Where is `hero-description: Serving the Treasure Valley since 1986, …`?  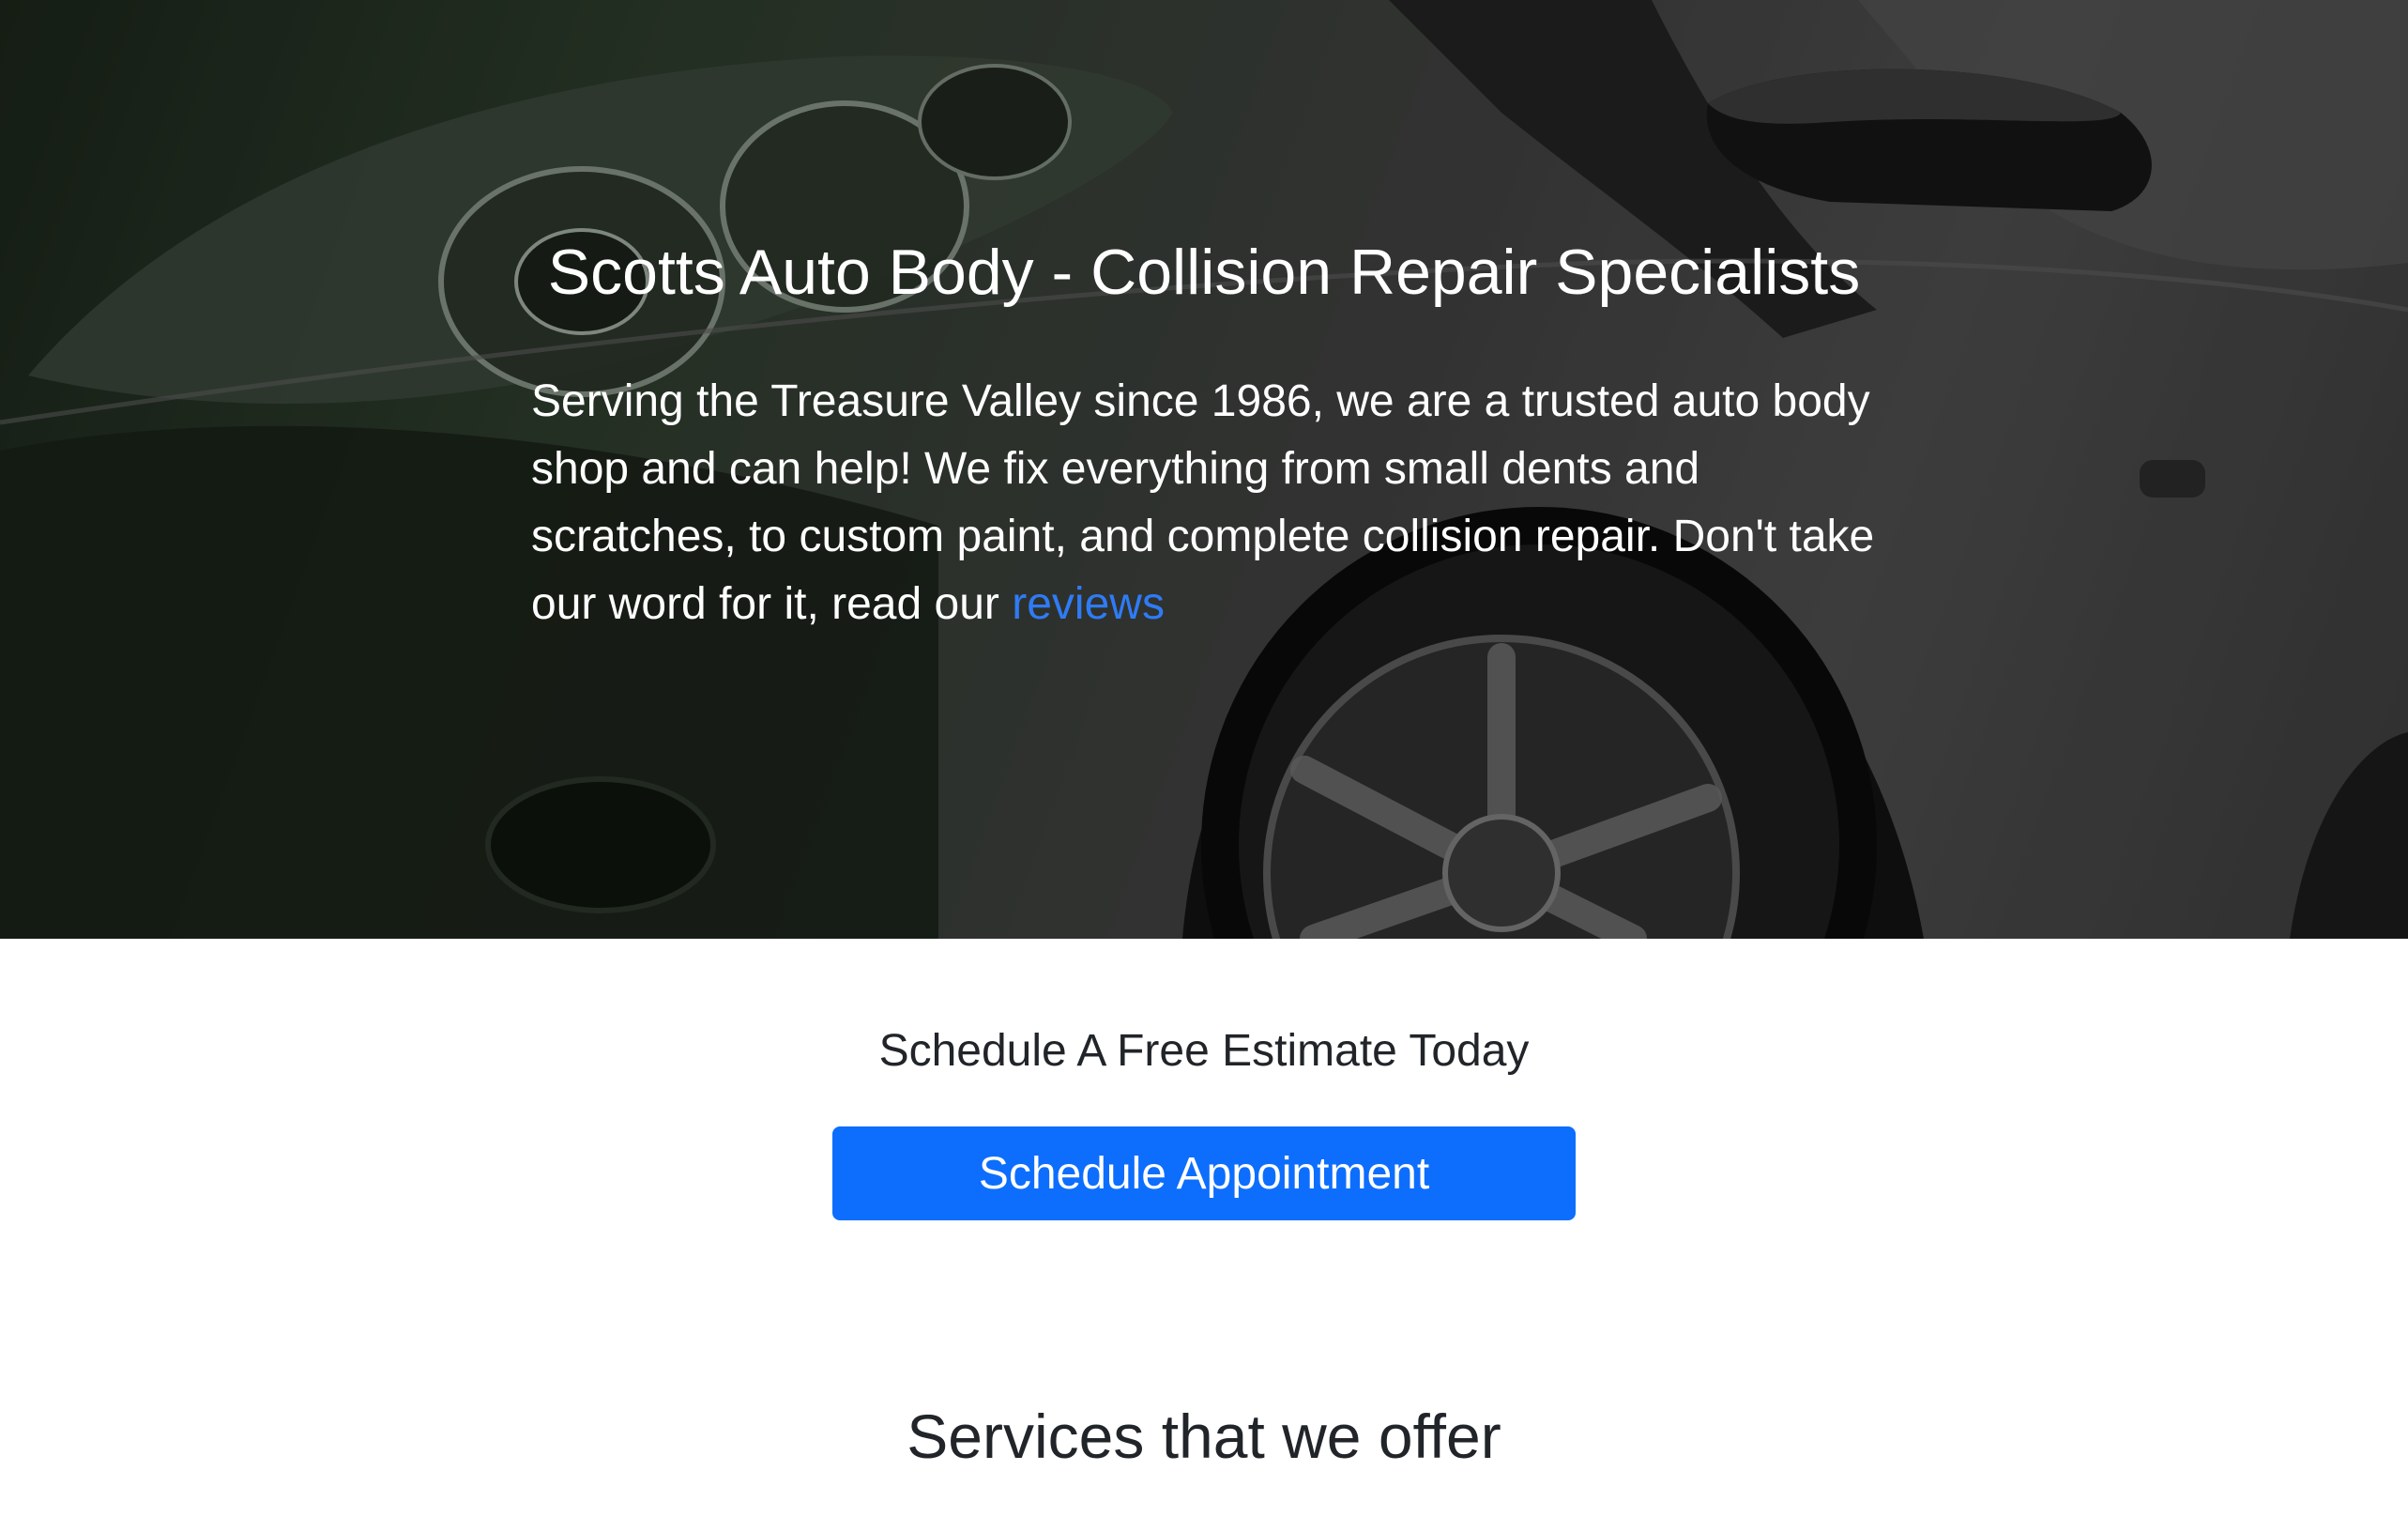 hero-description: Serving the Treasure Valley since 1986, … is located at coordinates (1204, 503).